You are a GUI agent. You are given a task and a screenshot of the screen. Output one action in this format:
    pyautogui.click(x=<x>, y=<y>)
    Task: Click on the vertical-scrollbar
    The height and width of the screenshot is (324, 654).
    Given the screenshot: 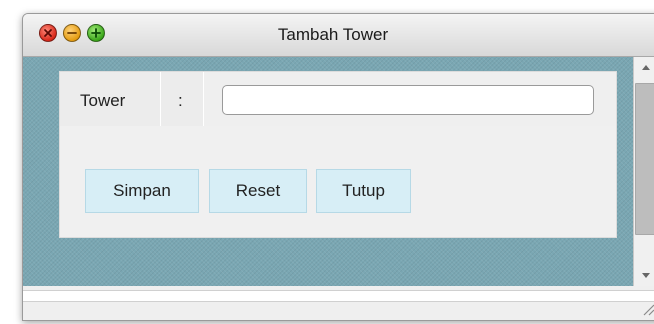 What is the action you would take?
    pyautogui.click(x=643, y=171)
    